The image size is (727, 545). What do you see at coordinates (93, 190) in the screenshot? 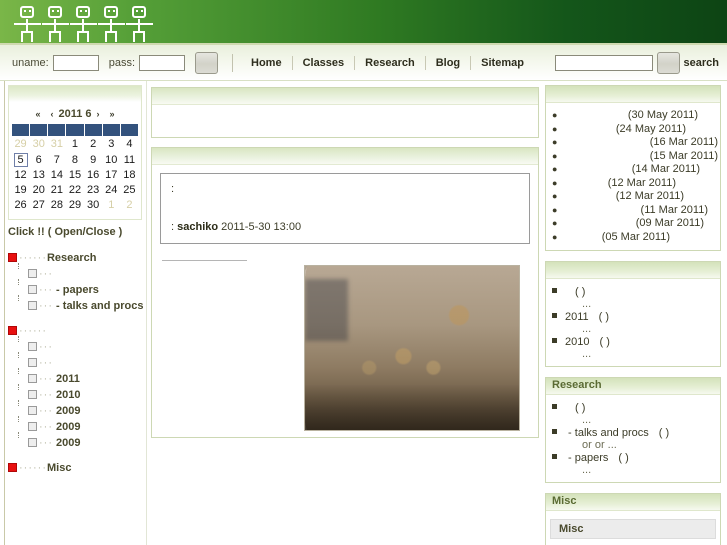
I see `calendar-day: 23` at bounding box center [93, 190].